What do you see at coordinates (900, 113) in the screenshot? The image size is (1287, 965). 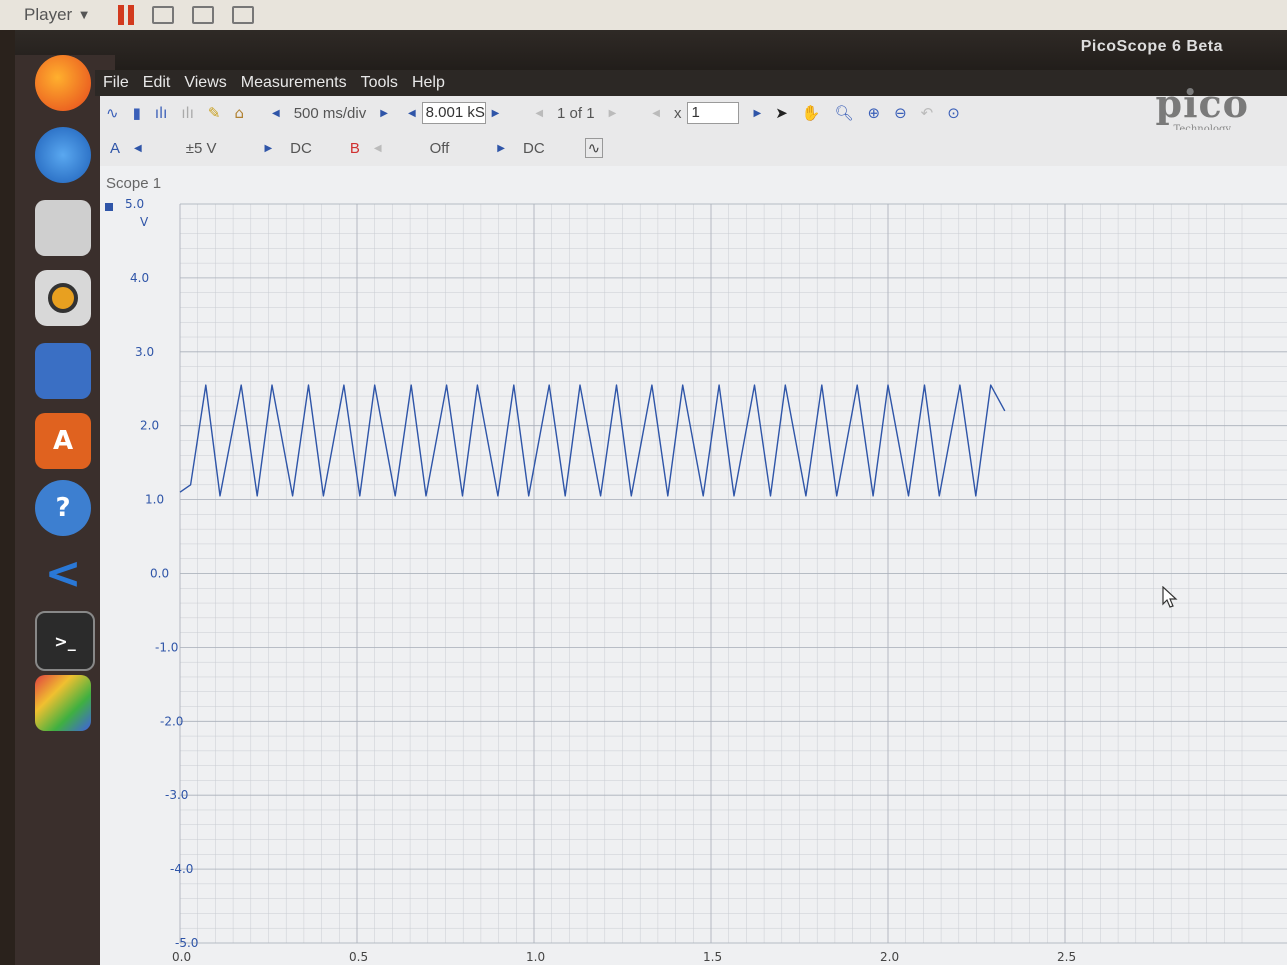 I see `zoom-out-icon: ⊖` at bounding box center [900, 113].